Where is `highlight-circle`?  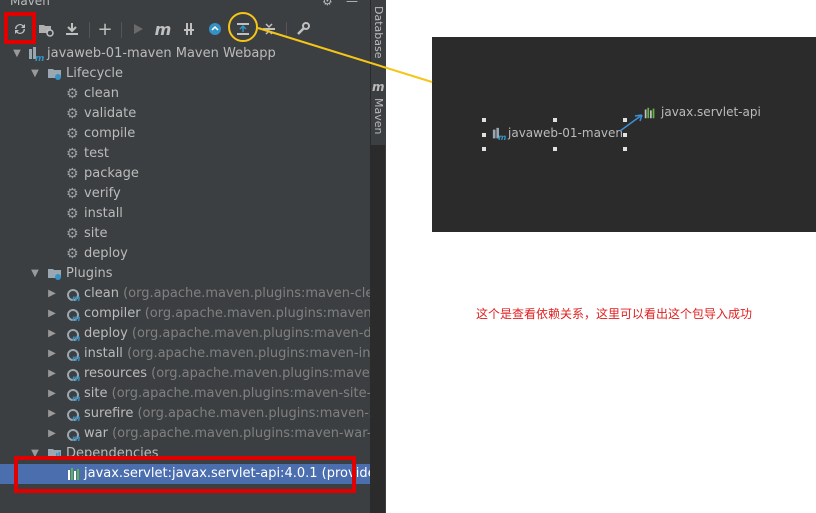
highlight-circle is located at coordinates (243, 27).